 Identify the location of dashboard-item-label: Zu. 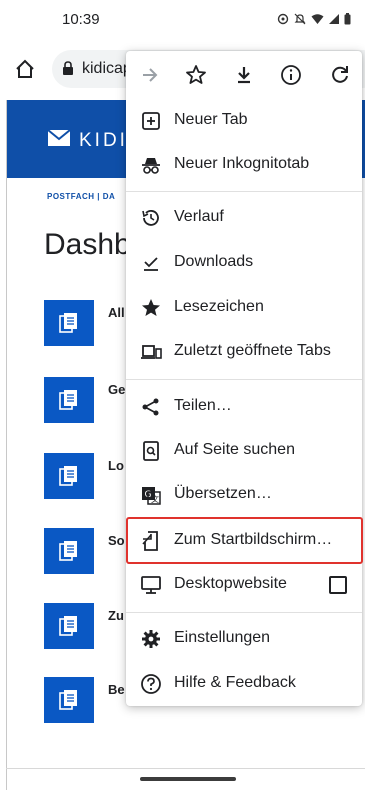
(116, 615).